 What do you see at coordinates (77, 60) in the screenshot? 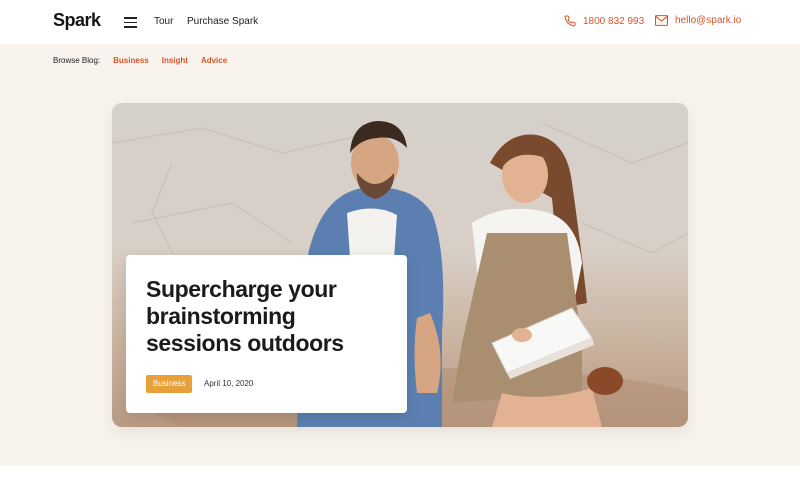
I see `browse-label: Browse Blog:` at bounding box center [77, 60].